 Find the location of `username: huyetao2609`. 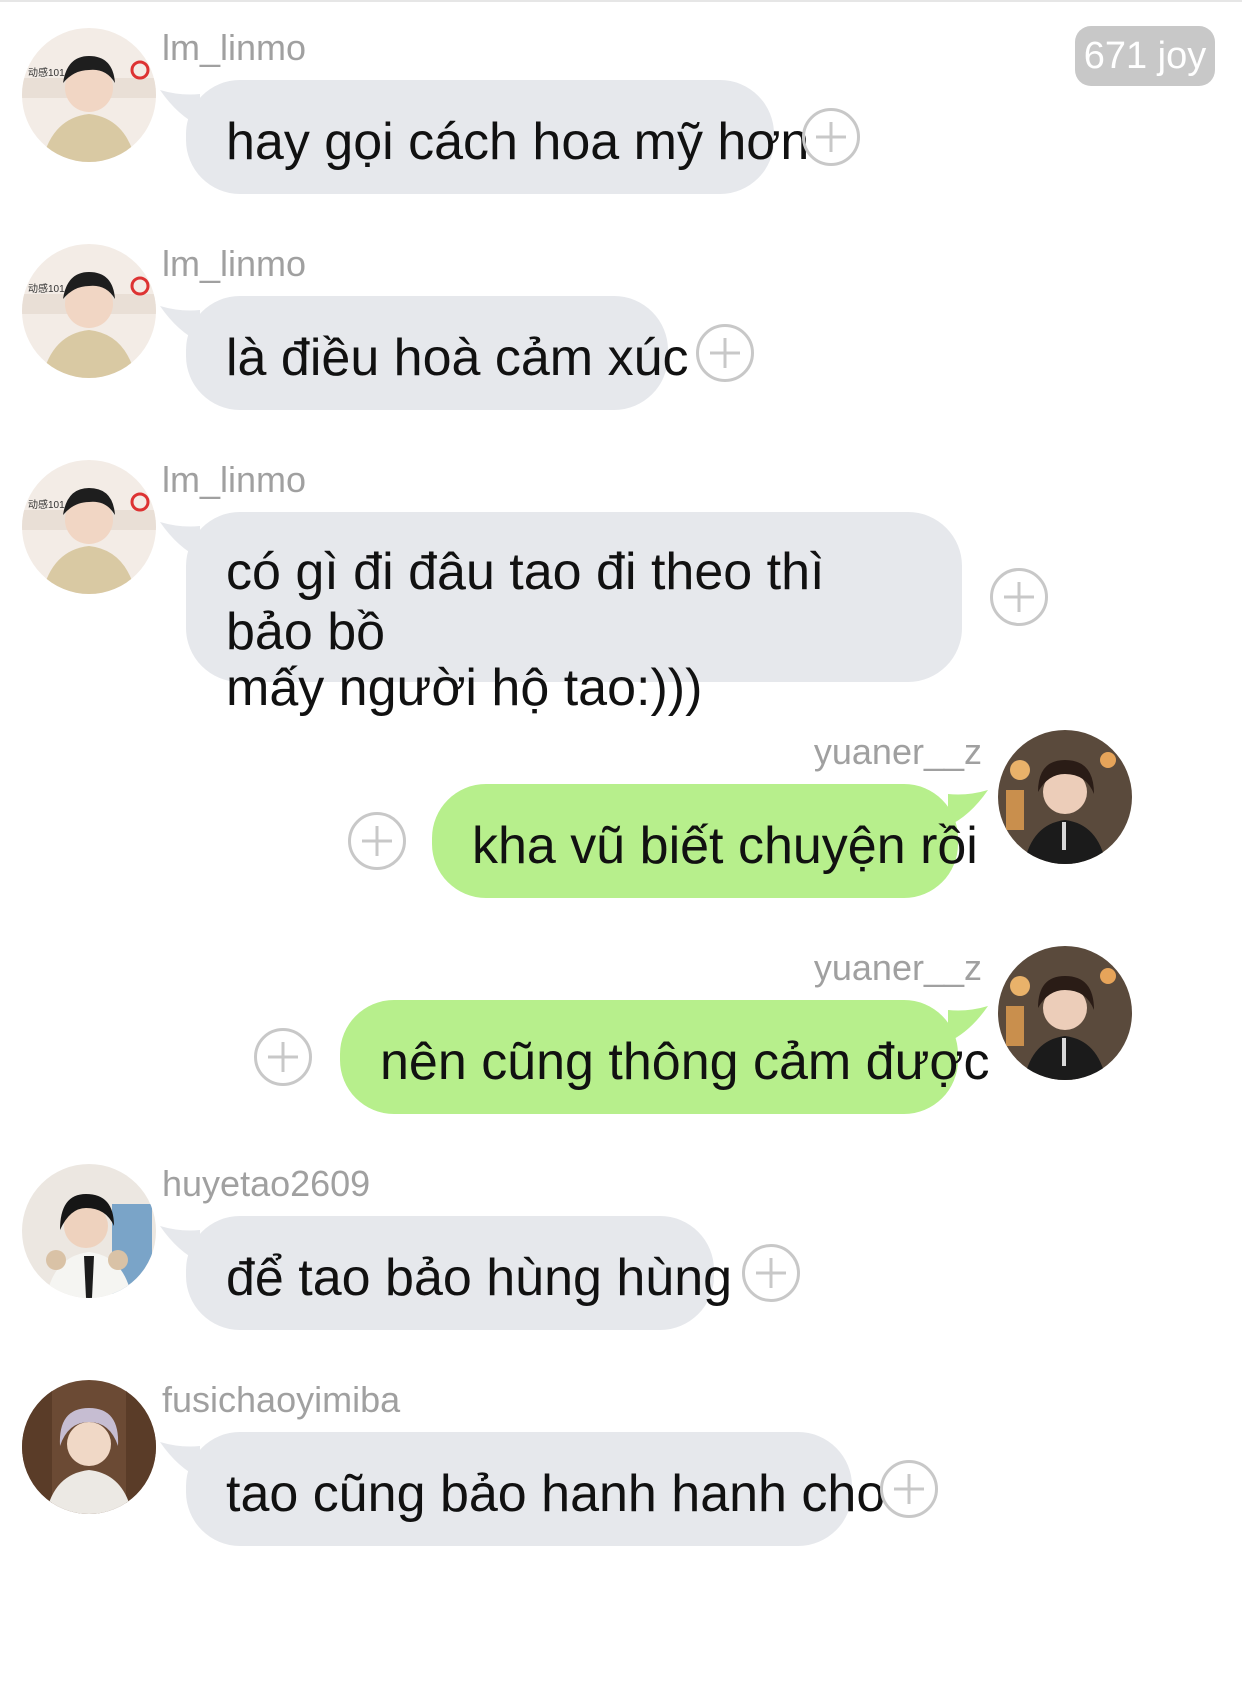

username: huyetao2609 is located at coordinates (266, 1183).